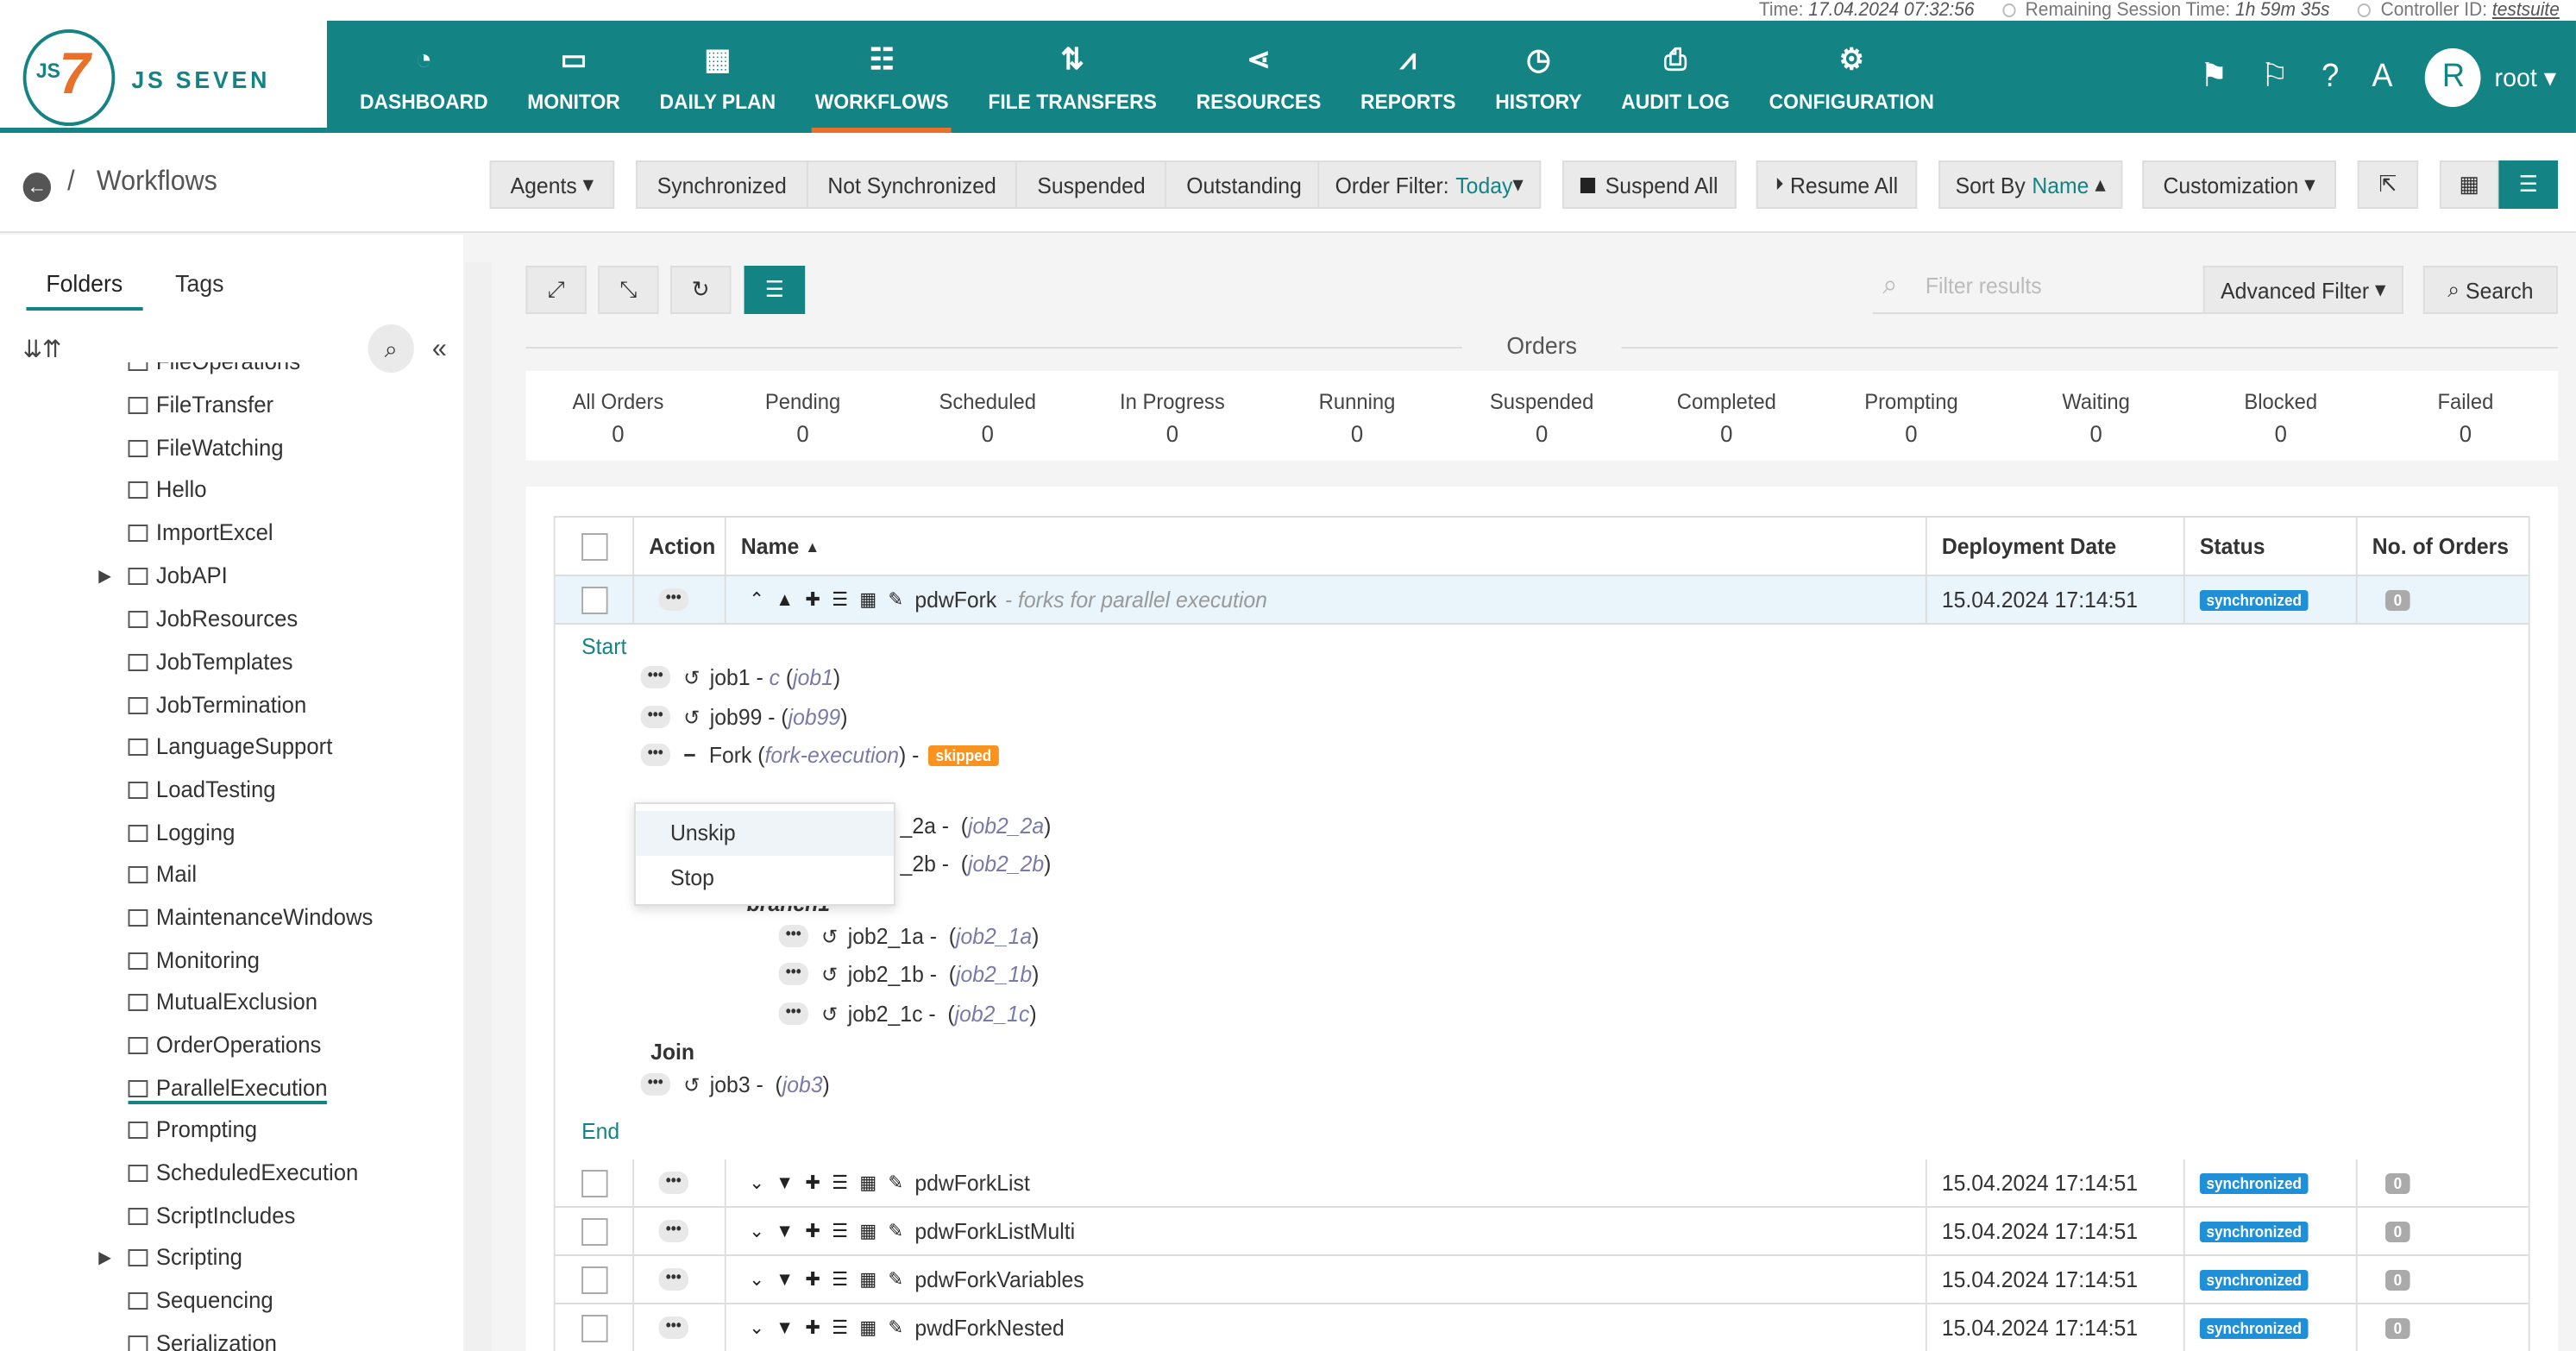 The height and width of the screenshot is (1351, 2576). What do you see at coordinates (206, 448) in the screenshot?
I see `folder-item: FileWatching` at bounding box center [206, 448].